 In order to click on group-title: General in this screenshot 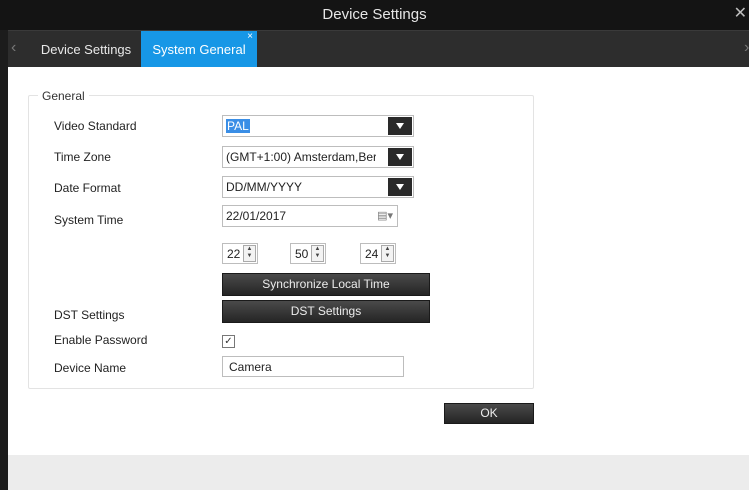, I will do `click(63, 96)`.